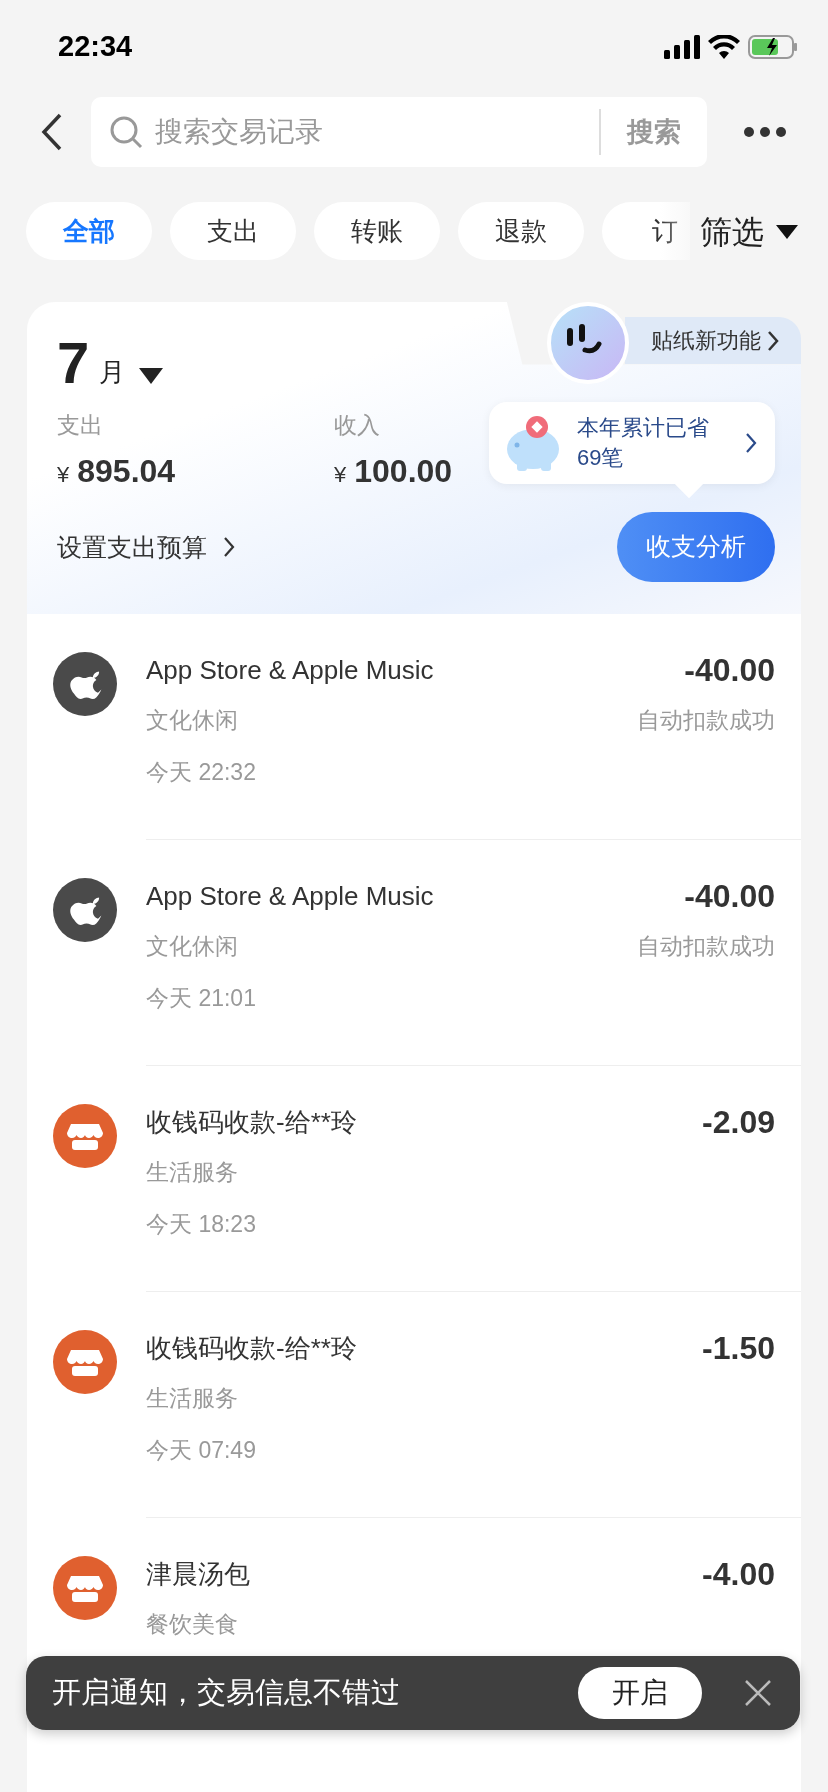 This screenshot has width=828, height=1792. What do you see at coordinates (696, 547) in the screenshot?
I see `analysis-button: 收支分析` at bounding box center [696, 547].